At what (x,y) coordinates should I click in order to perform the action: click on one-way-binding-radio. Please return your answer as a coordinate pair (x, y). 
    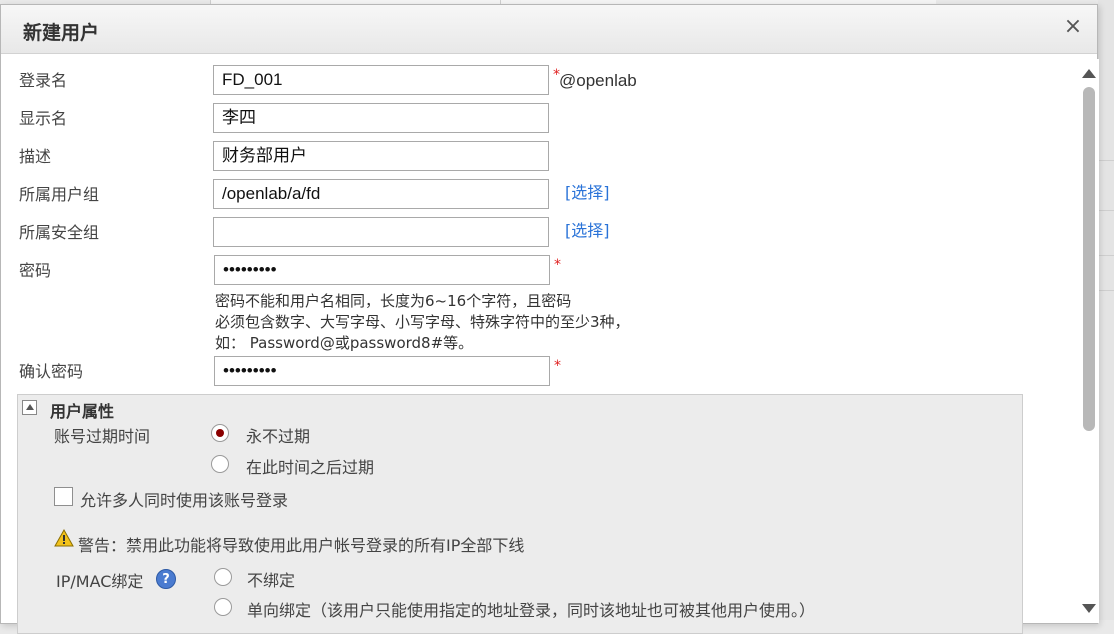
    Looking at the image, I should click on (223, 607).